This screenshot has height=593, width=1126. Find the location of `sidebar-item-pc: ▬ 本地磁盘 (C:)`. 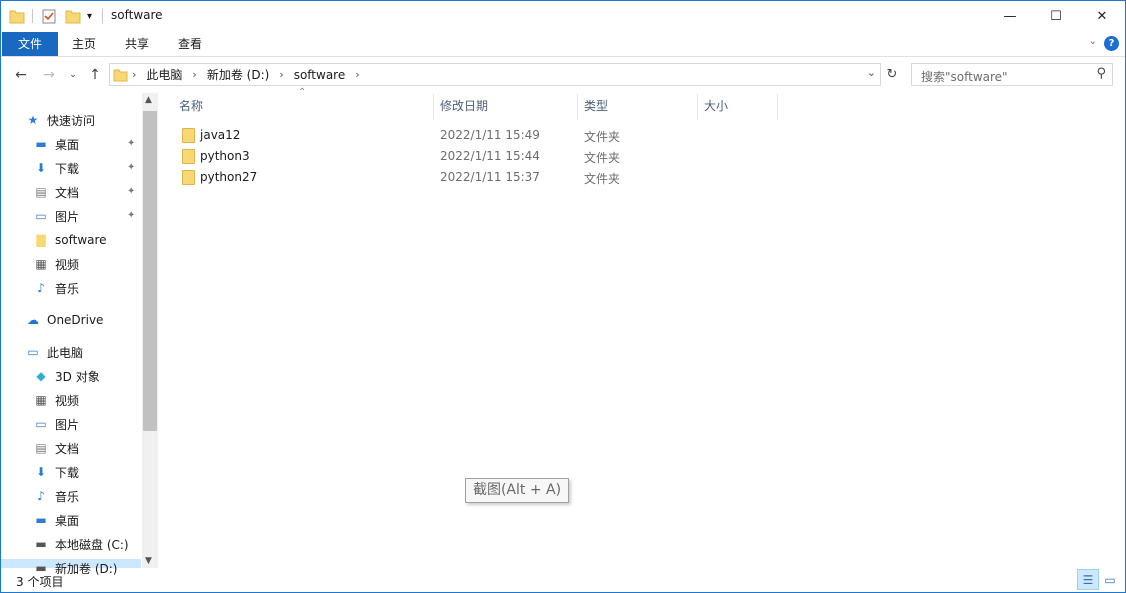

sidebar-item-pc: ▬ 本地磁盘 (C:) is located at coordinates (81, 544).